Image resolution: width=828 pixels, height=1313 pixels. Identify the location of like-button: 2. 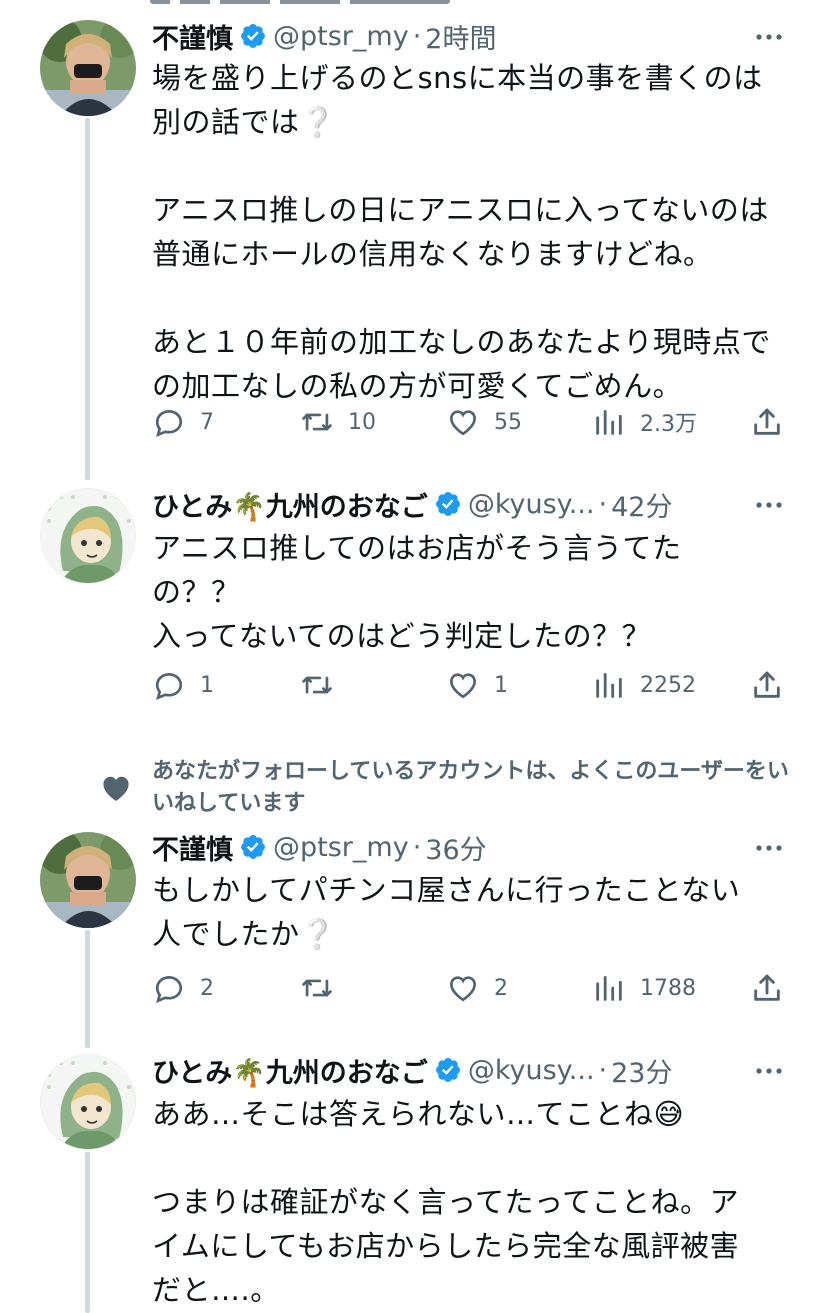
(477, 988).